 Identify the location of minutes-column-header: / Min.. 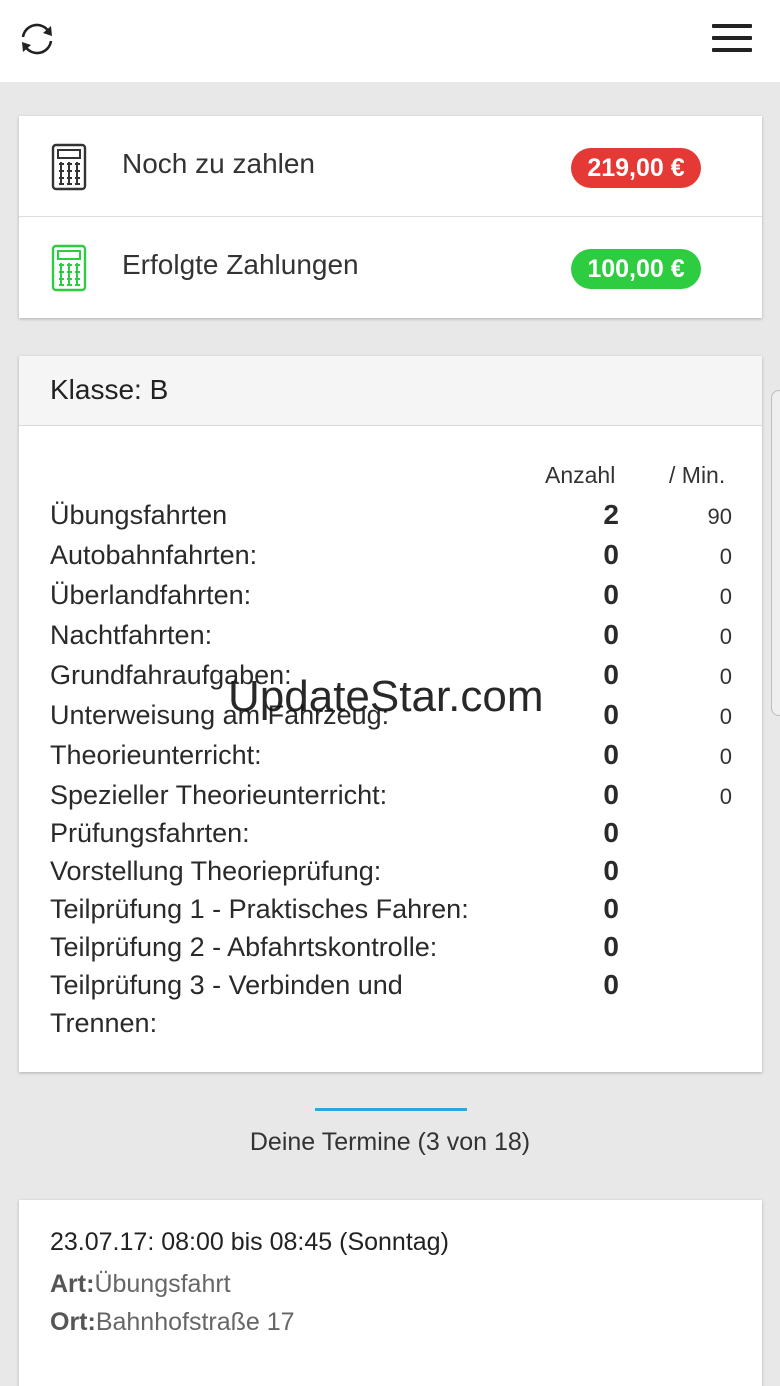
(697, 475).